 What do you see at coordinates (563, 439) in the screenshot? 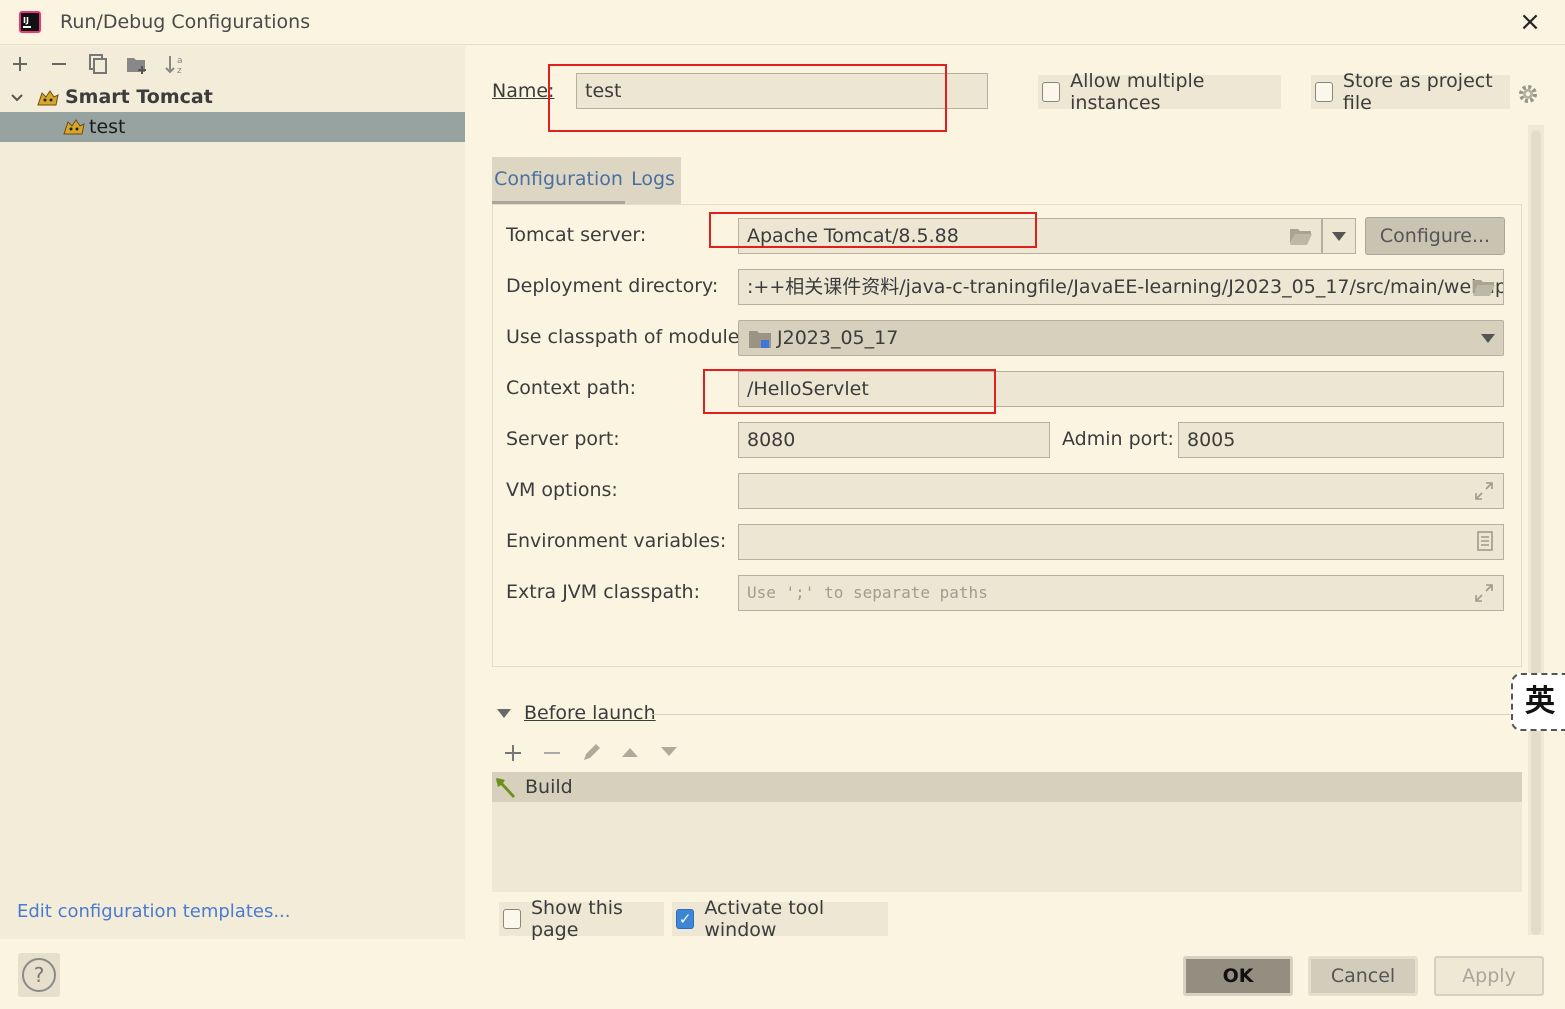
I see `server-port-label: Server port:` at bounding box center [563, 439].